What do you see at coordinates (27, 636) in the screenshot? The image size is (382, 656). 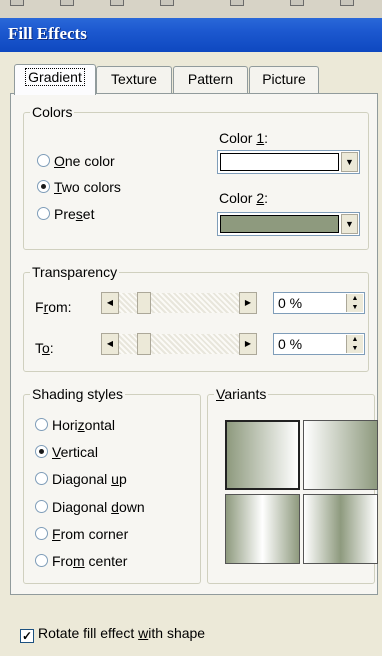 I see `checkbox-icon: ✓` at bounding box center [27, 636].